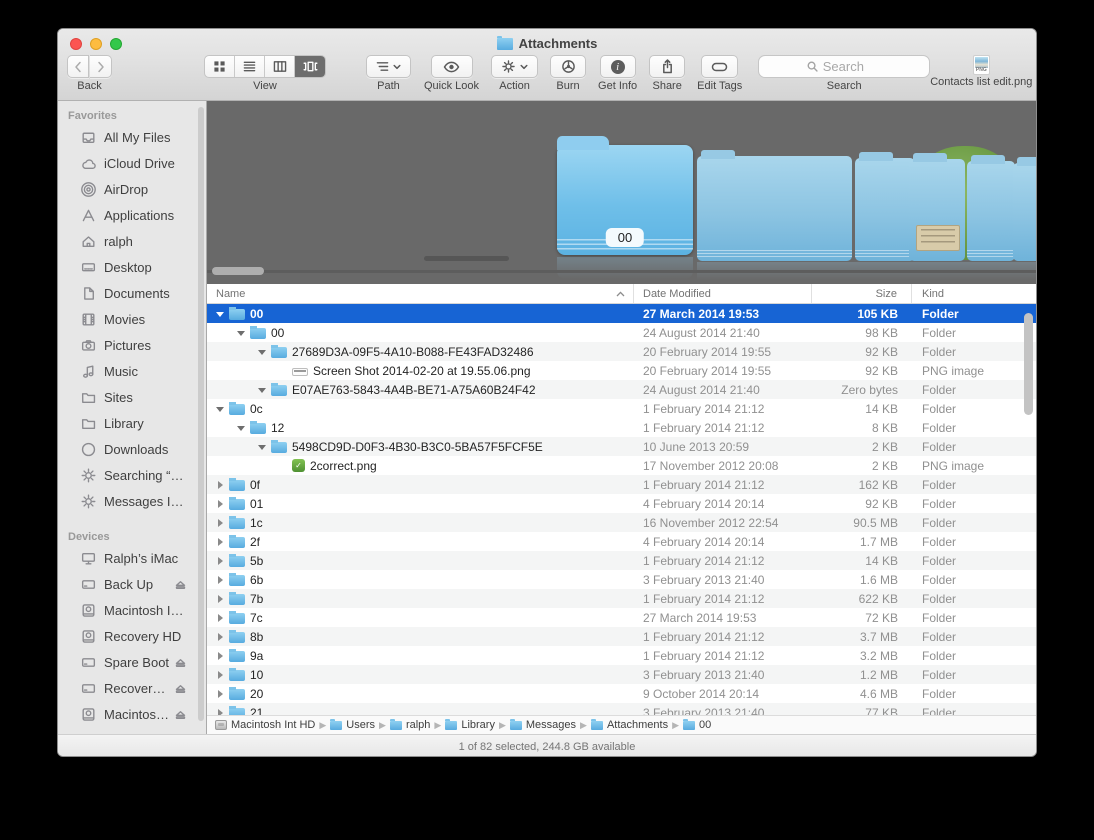  I want to click on back-button, so click(78, 66).